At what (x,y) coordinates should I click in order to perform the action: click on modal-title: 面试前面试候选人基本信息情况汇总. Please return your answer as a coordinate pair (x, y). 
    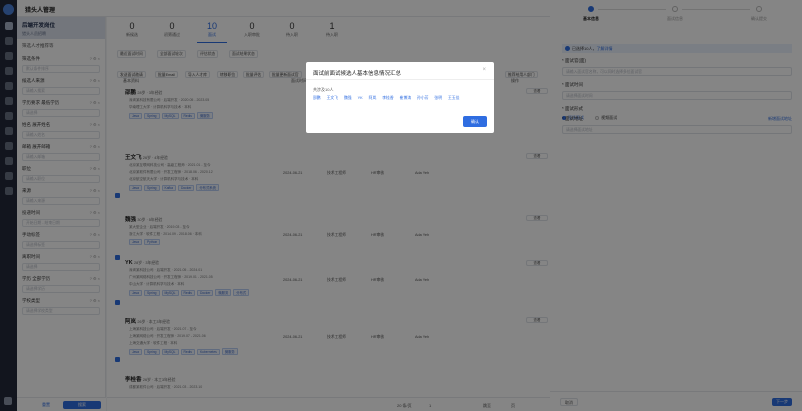
    Looking at the image, I should click on (357, 74).